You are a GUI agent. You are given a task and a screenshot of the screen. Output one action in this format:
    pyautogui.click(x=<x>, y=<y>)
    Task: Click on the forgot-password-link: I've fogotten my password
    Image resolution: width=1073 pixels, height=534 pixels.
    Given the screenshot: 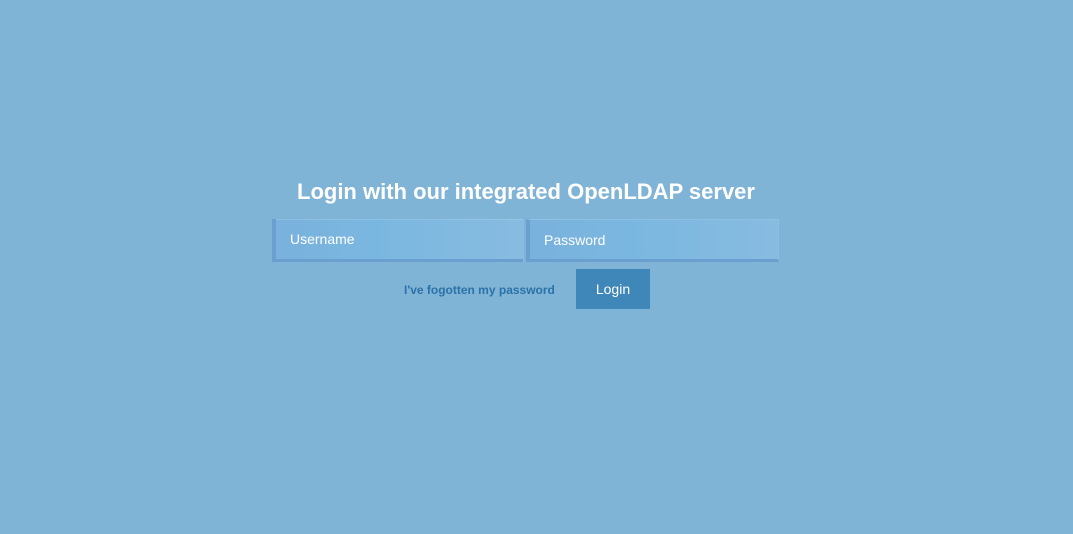 What is the action you would take?
    pyautogui.click(x=479, y=290)
    